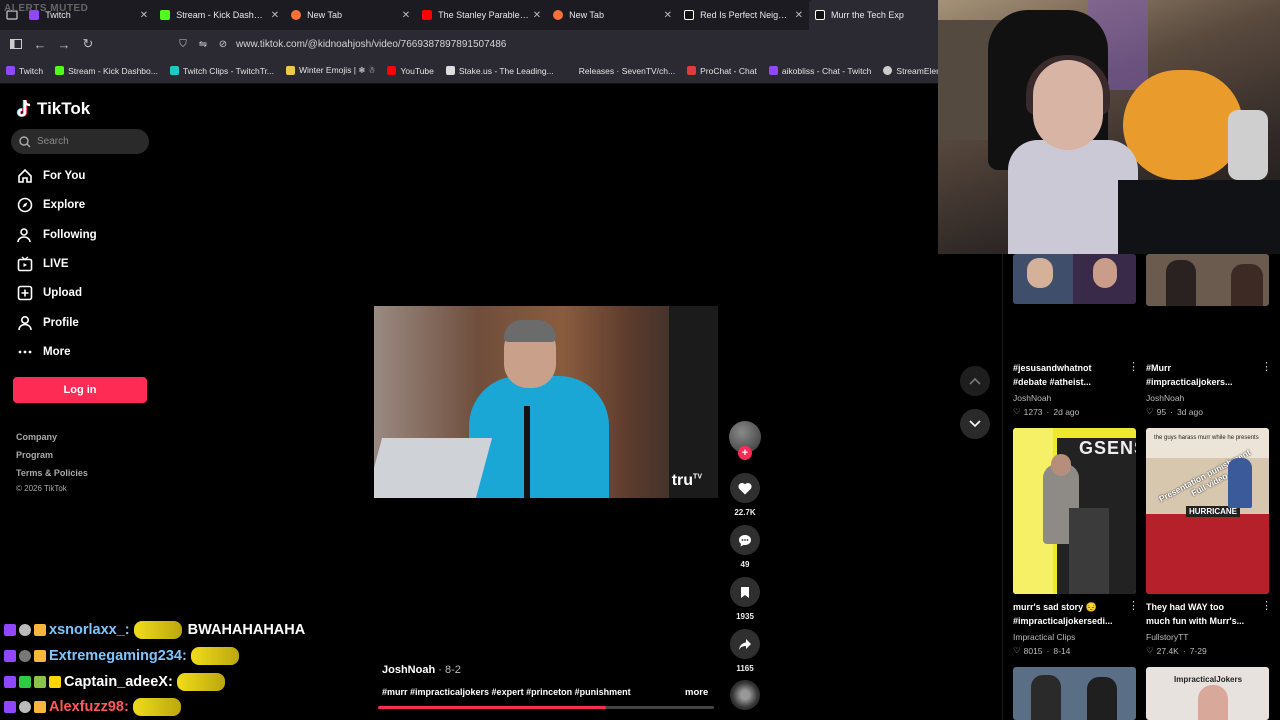  Describe the element at coordinates (1206, 438) in the screenshot. I see `thumb-caption-top: the guys harass murr while he presents` at that location.